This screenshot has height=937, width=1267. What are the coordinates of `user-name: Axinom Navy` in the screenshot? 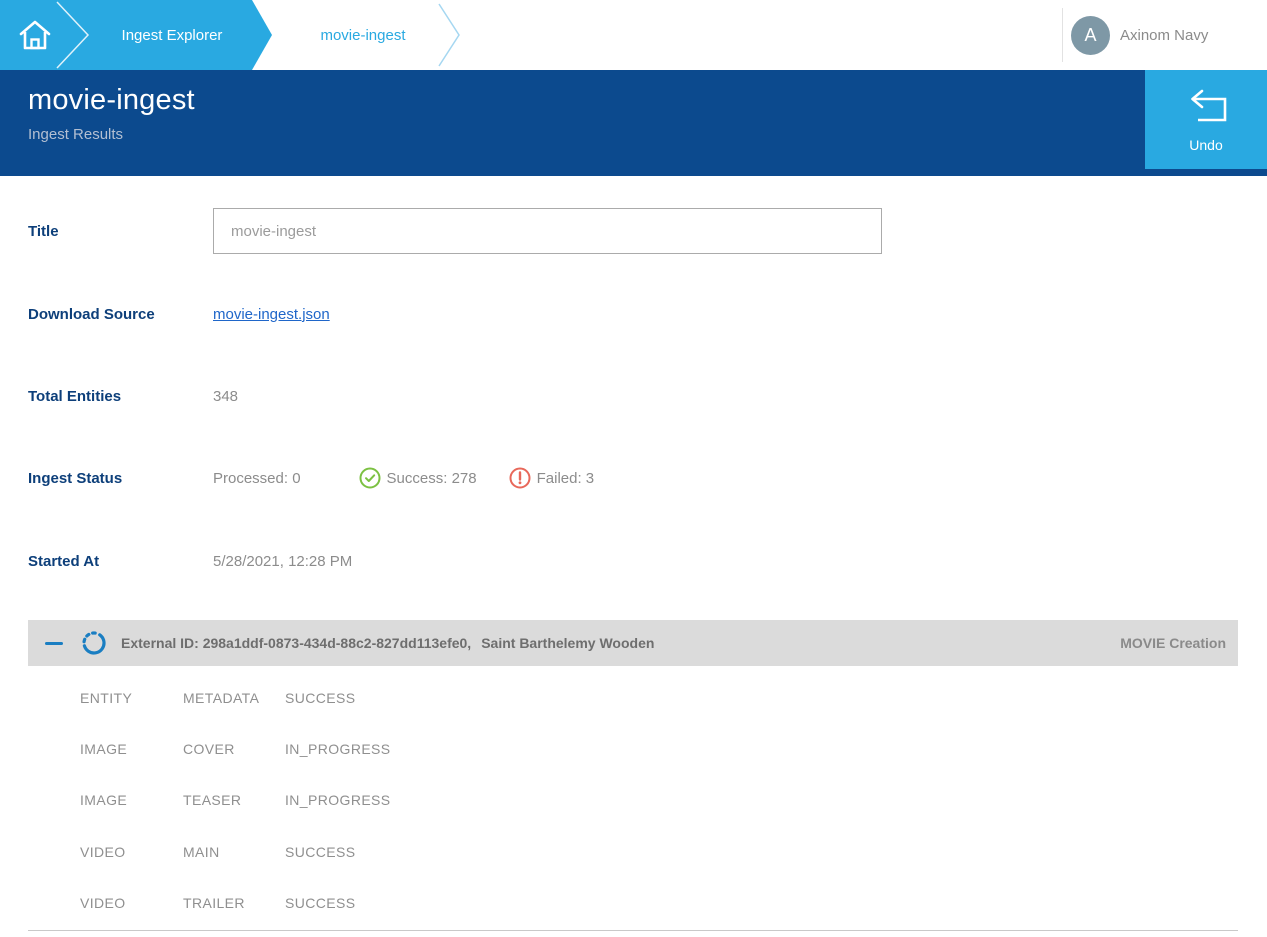 It's located at (1164, 35).